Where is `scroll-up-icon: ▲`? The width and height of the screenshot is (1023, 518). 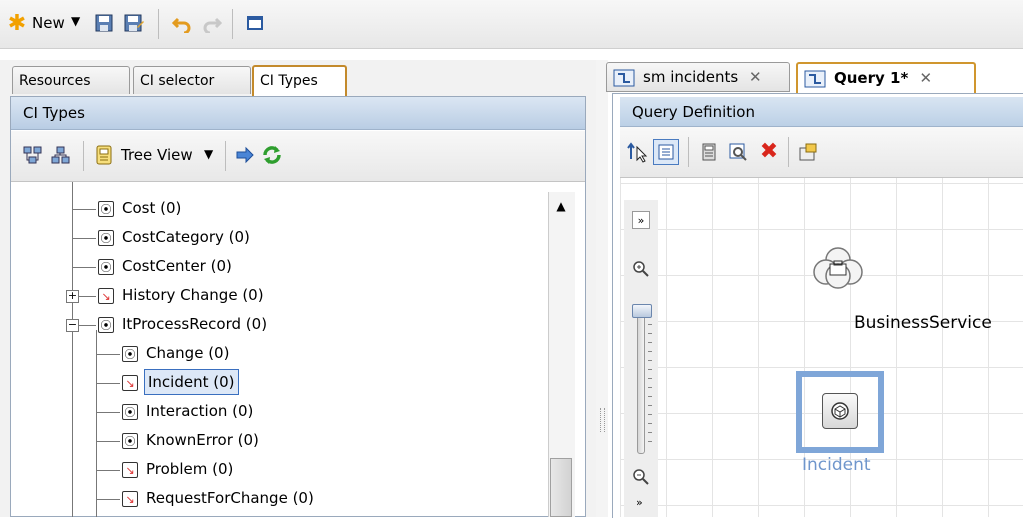
scroll-up-icon: ▲ is located at coordinates (561, 206).